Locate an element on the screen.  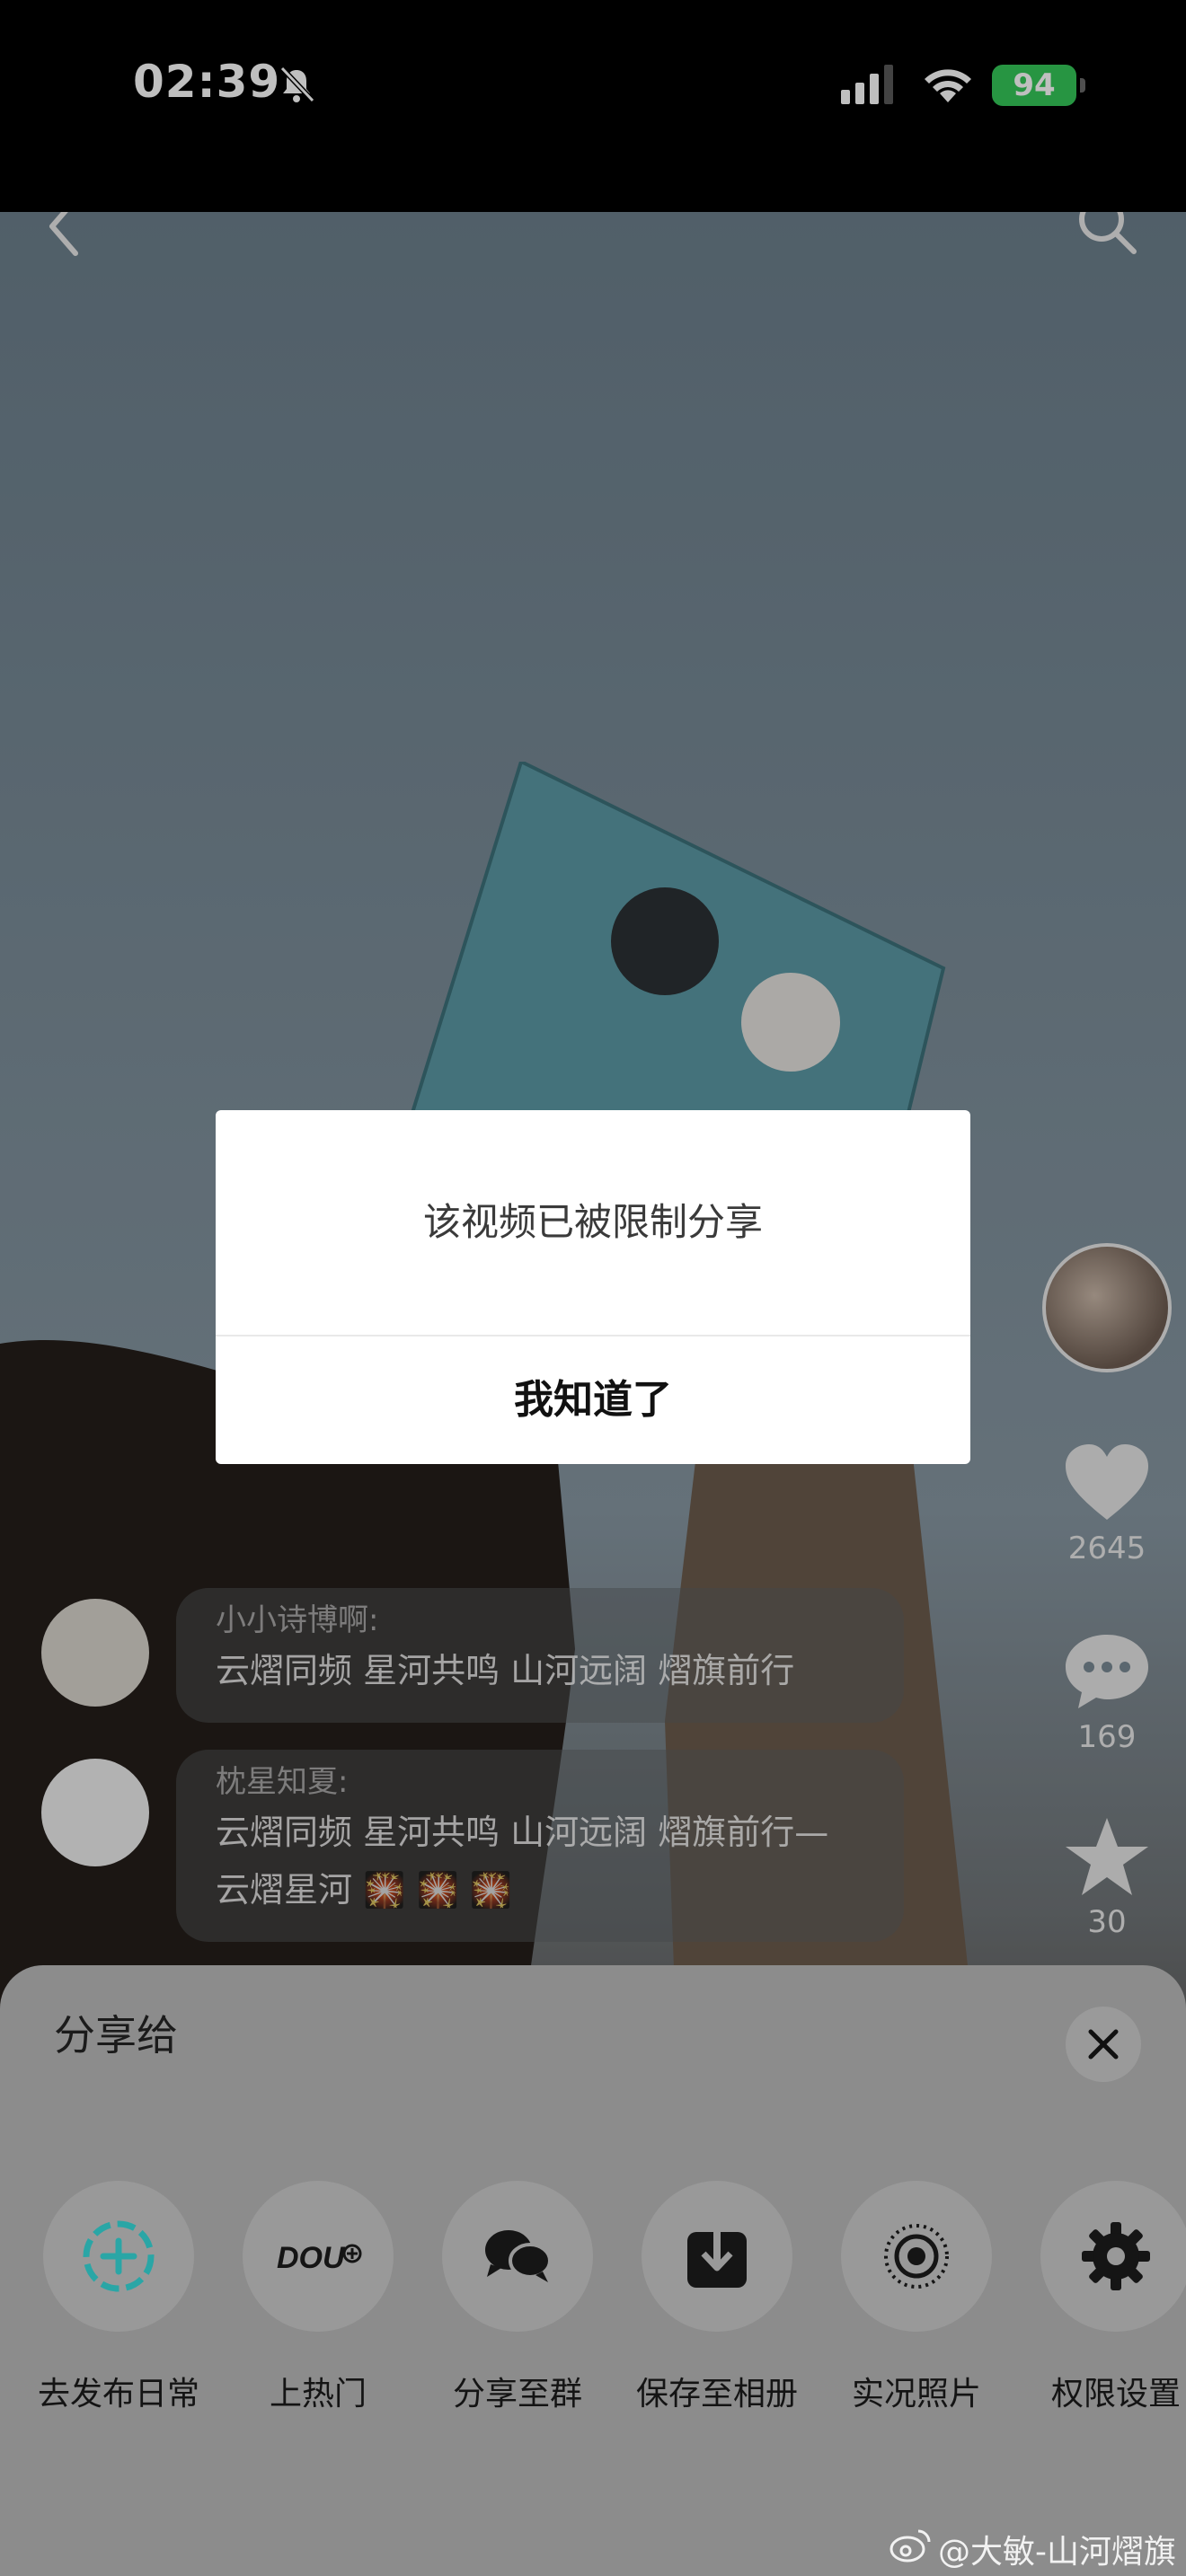
dou-plus-icon: DOU is located at coordinates (319, 2258).